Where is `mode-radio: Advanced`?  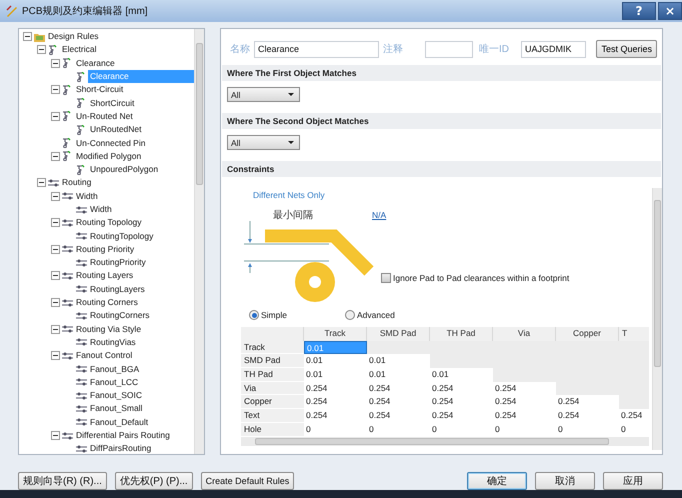 mode-radio: Advanced is located at coordinates (393, 315).